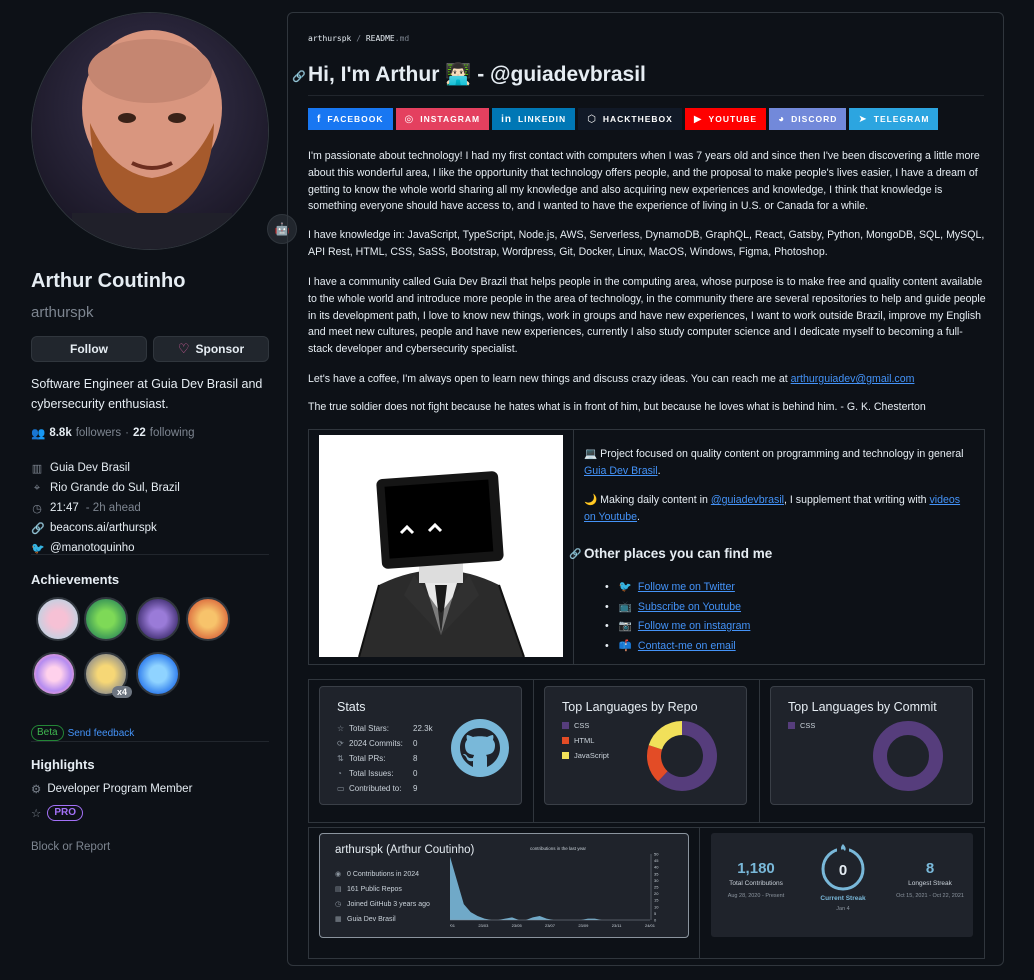 The height and width of the screenshot is (980, 1034). I want to click on y-tick-label: 30, so click(656, 880).